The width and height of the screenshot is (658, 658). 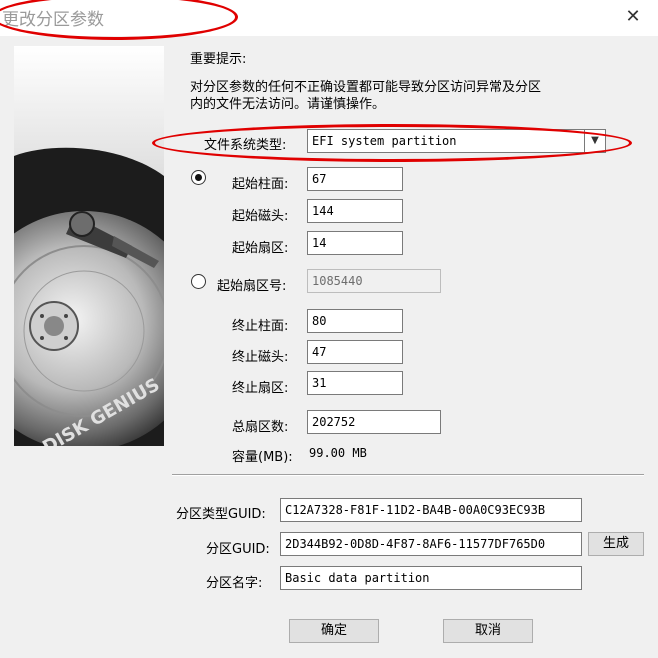 I want to click on chevron-down-icon: ▼, so click(x=594, y=141).